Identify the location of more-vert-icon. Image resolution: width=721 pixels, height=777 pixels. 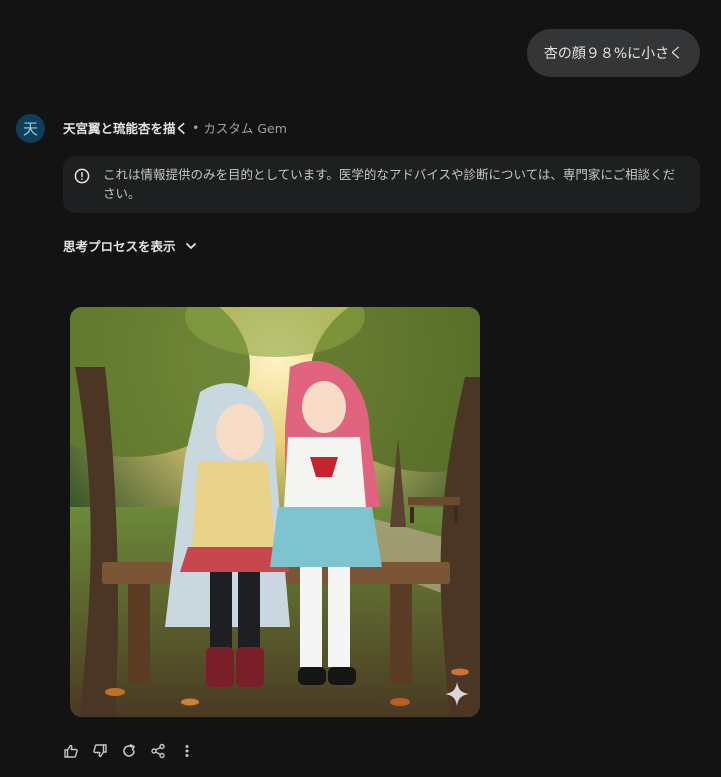
(187, 751).